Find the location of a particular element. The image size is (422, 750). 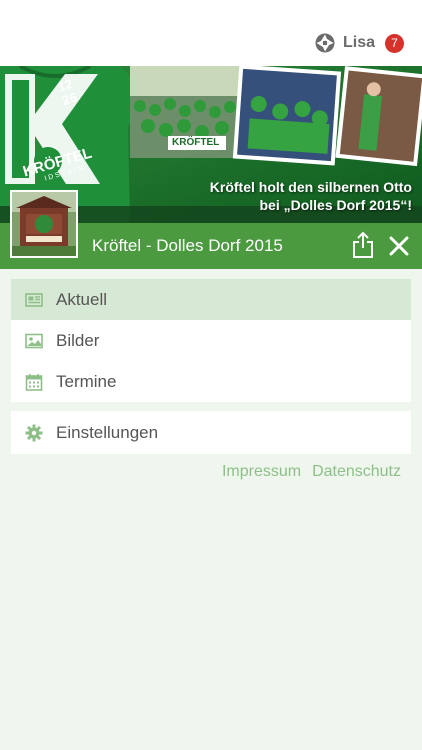

group-thumbnail is located at coordinates (44, 224).